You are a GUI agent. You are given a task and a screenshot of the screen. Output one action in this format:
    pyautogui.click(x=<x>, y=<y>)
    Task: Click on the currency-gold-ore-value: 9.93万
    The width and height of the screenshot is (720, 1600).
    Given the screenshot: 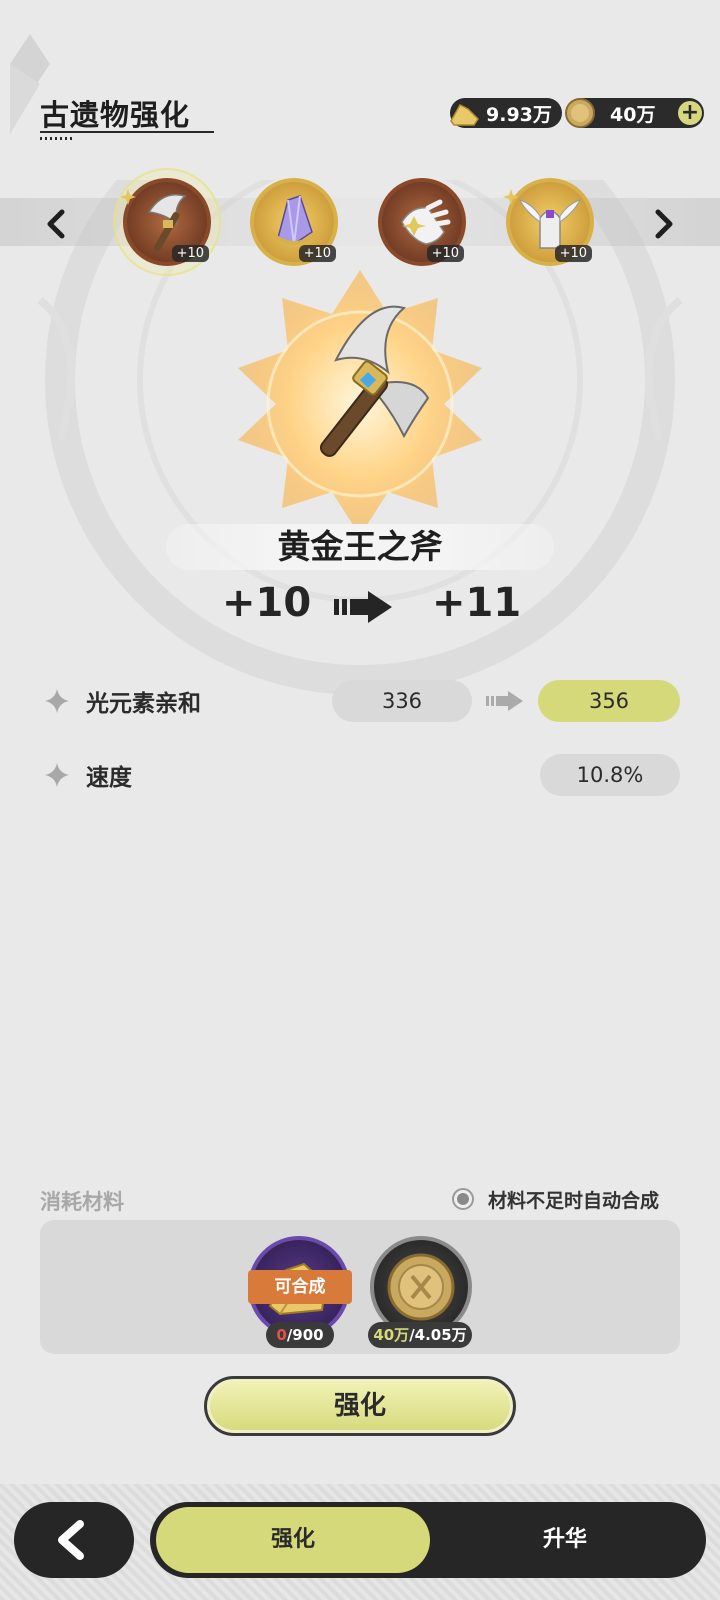 What is the action you would take?
    pyautogui.click(x=519, y=114)
    